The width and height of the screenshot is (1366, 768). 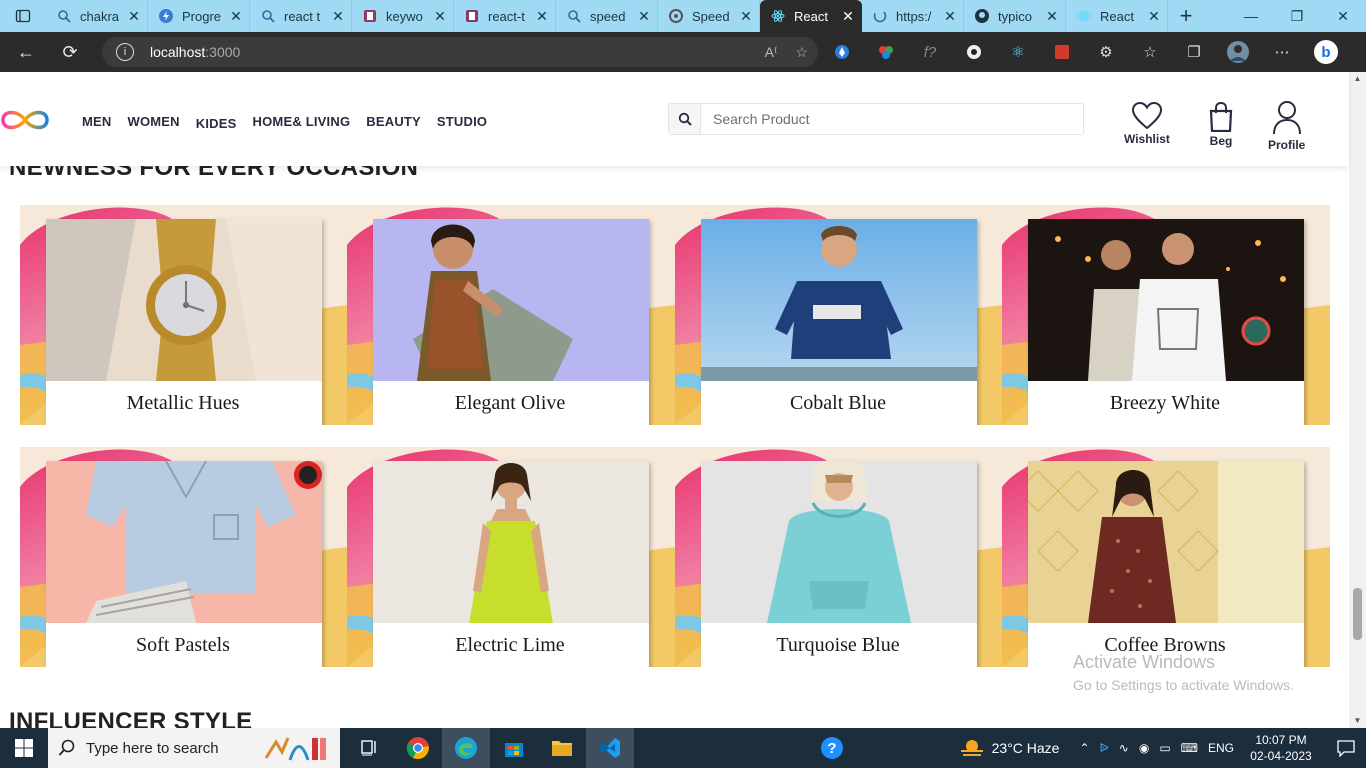 I want to click on category-card: Coffee Browns, so click(x=1166, y=557).